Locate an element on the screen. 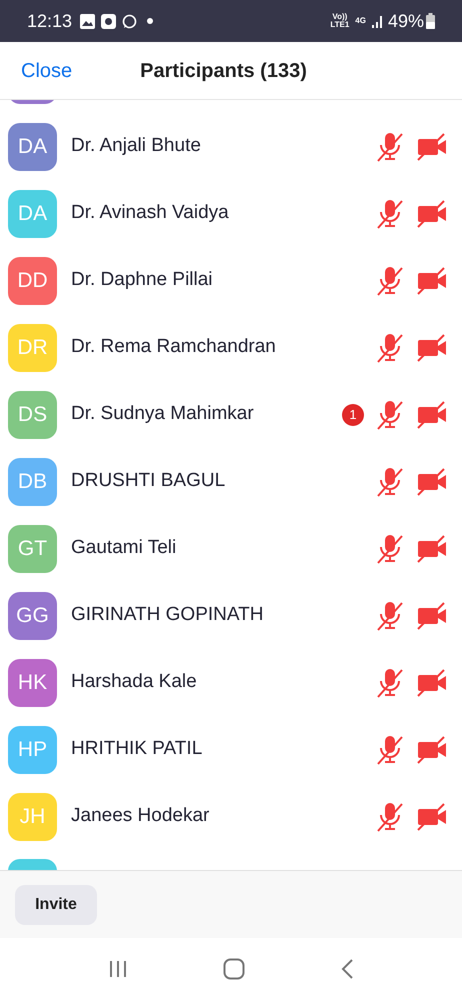 The width and height of the screenshot is (462, 1000). back-icon is located at coordinates (347, 969).